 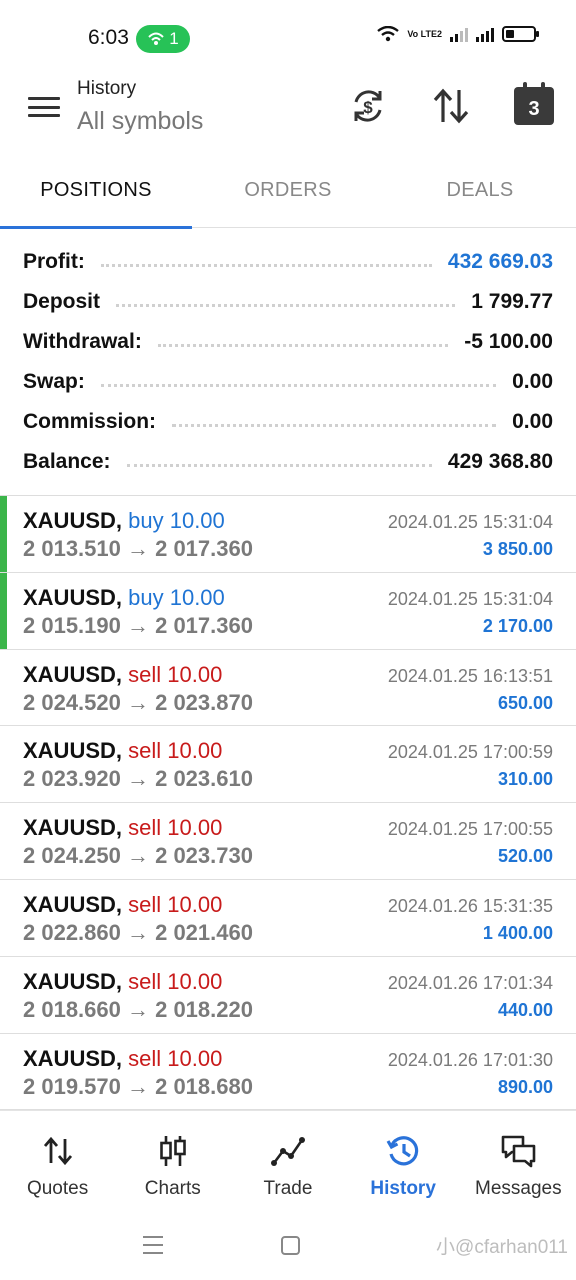 What do you see at coordinates (470, 522) in the screenshot?
I see `deal-time: 2024.01.25 15:31:04` at bounding box center [470, 522].